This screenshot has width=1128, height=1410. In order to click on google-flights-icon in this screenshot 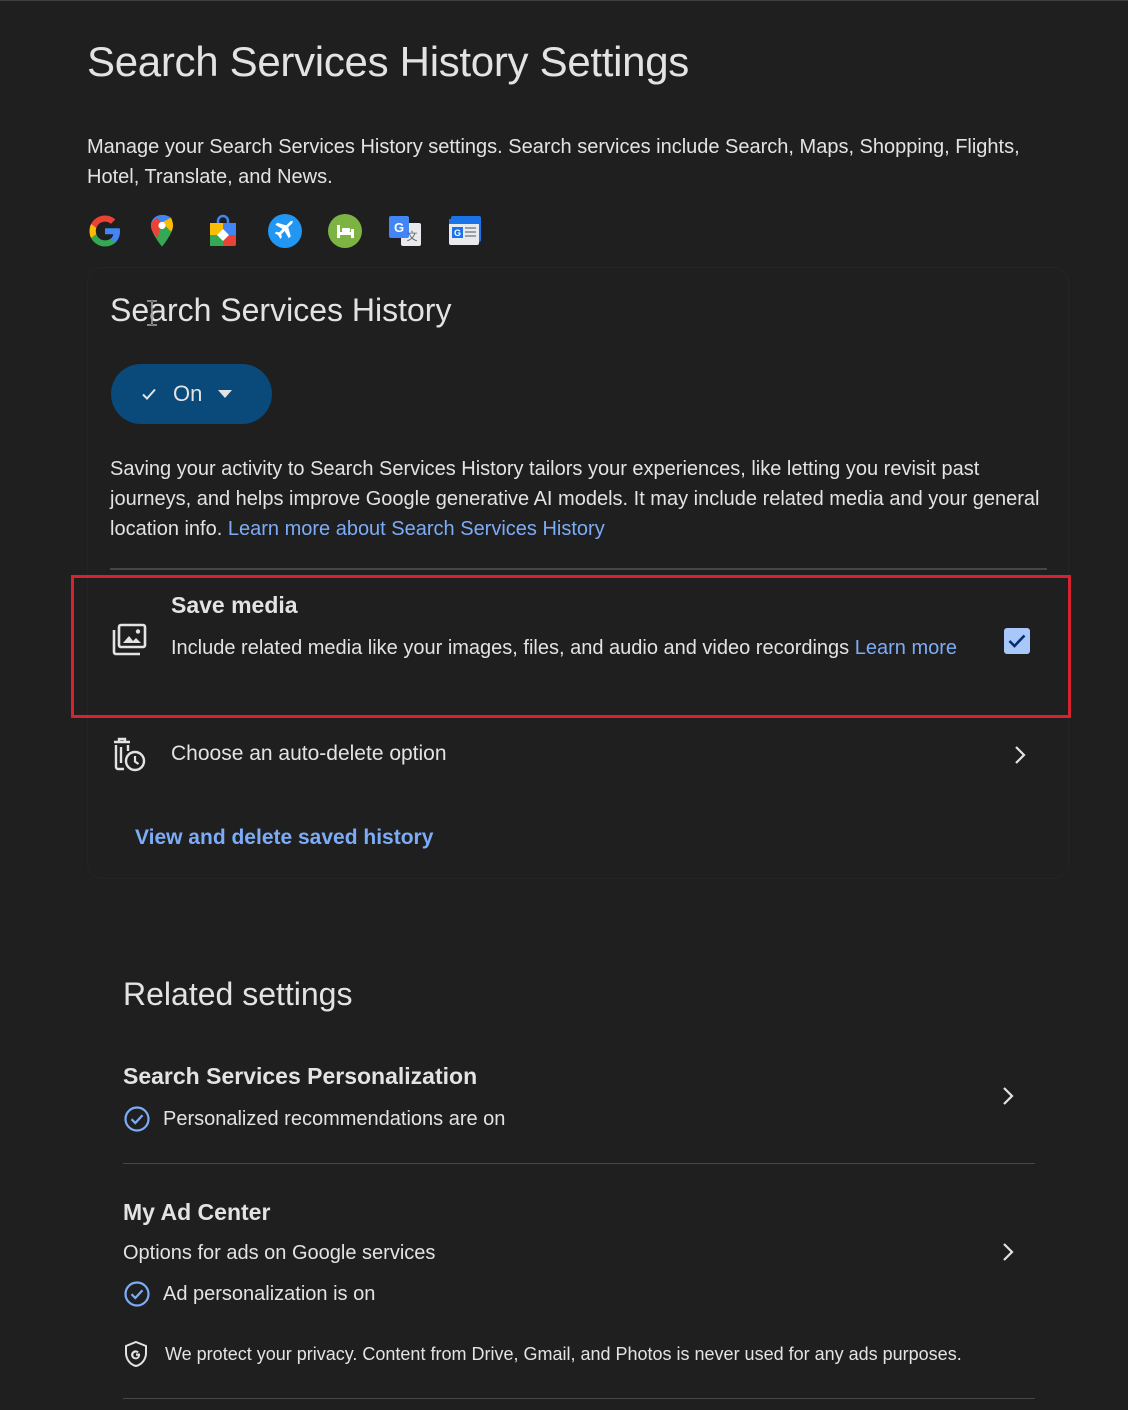, I will do `click(297, 231)`.